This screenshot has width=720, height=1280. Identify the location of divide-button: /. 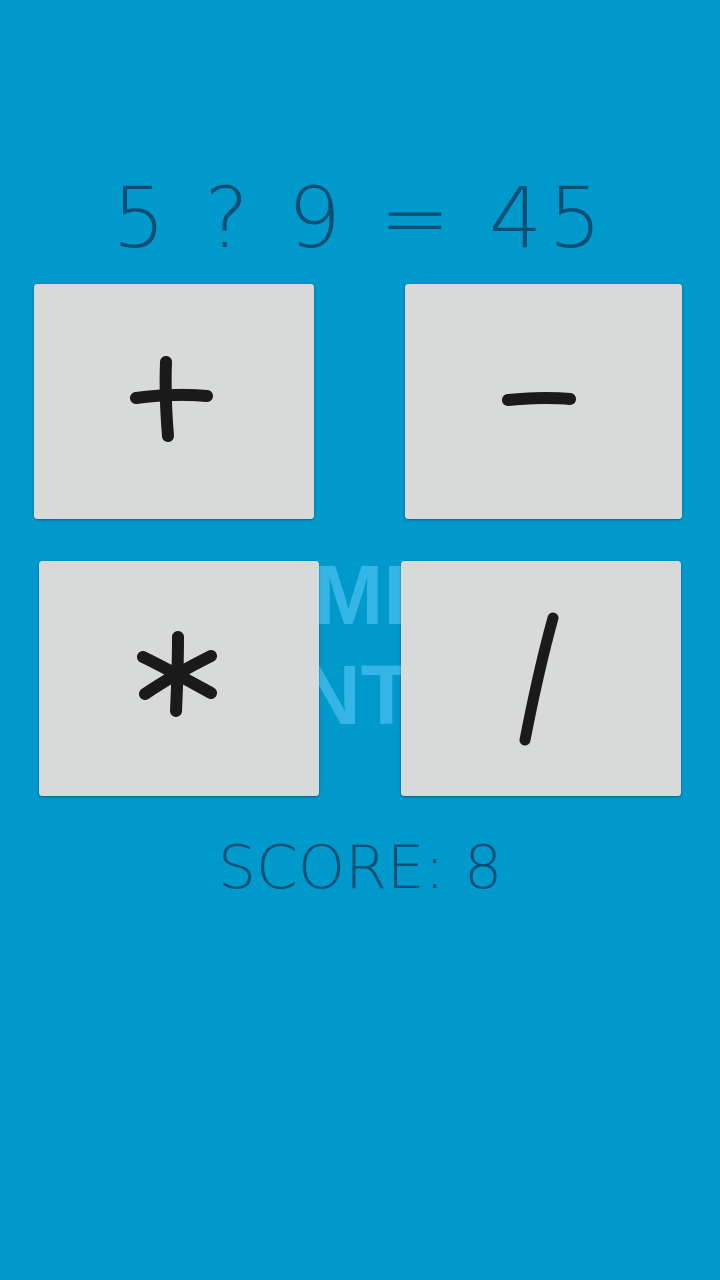
(541, 678).